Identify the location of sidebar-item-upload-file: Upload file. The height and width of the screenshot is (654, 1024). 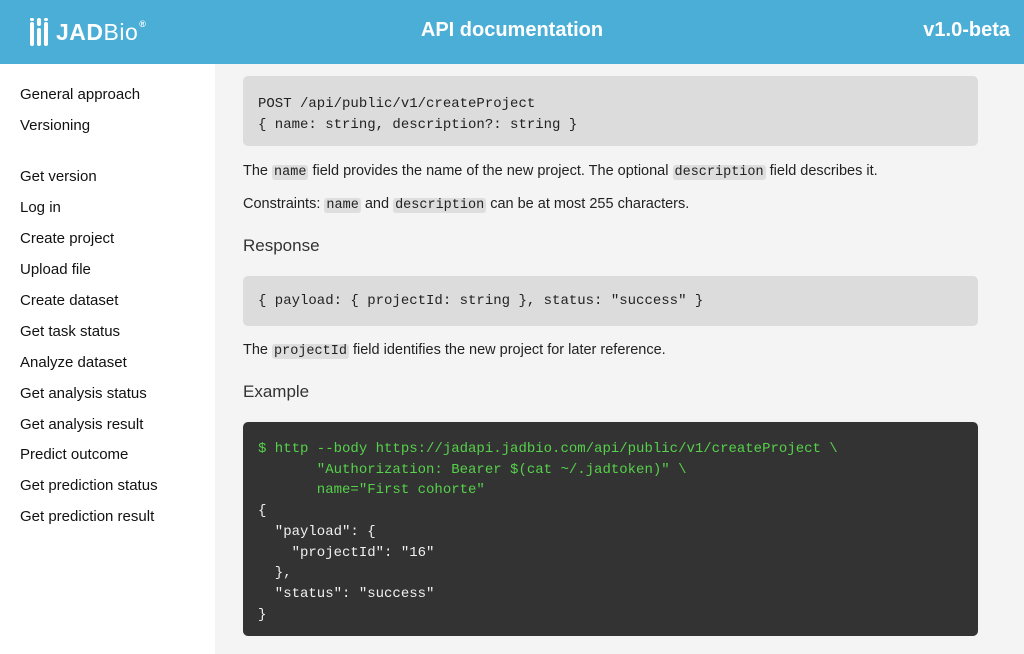
(55, 269).